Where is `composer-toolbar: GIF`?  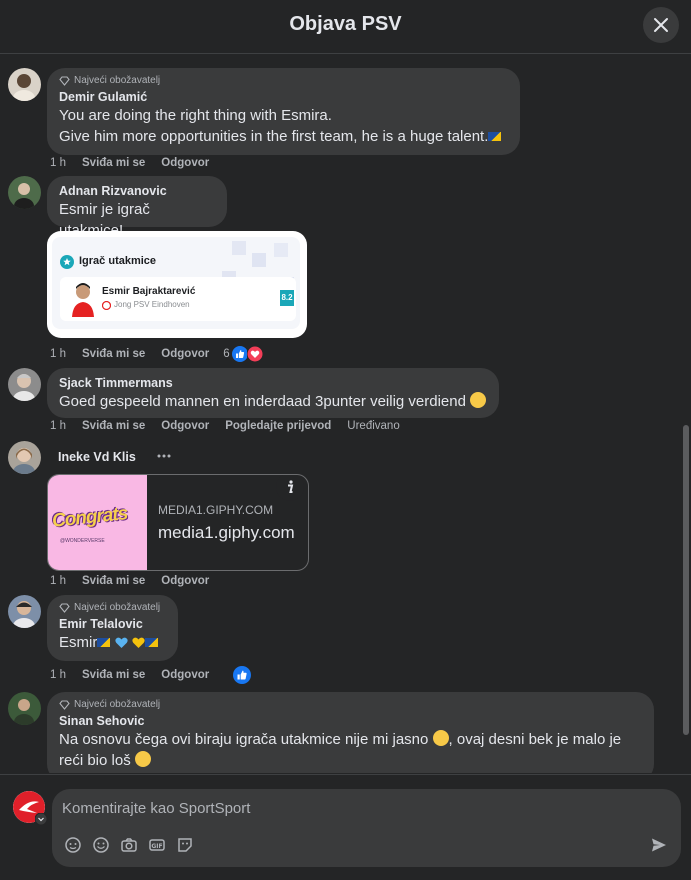
composer-toolbar: GIF is located at coordinates (129, 845).